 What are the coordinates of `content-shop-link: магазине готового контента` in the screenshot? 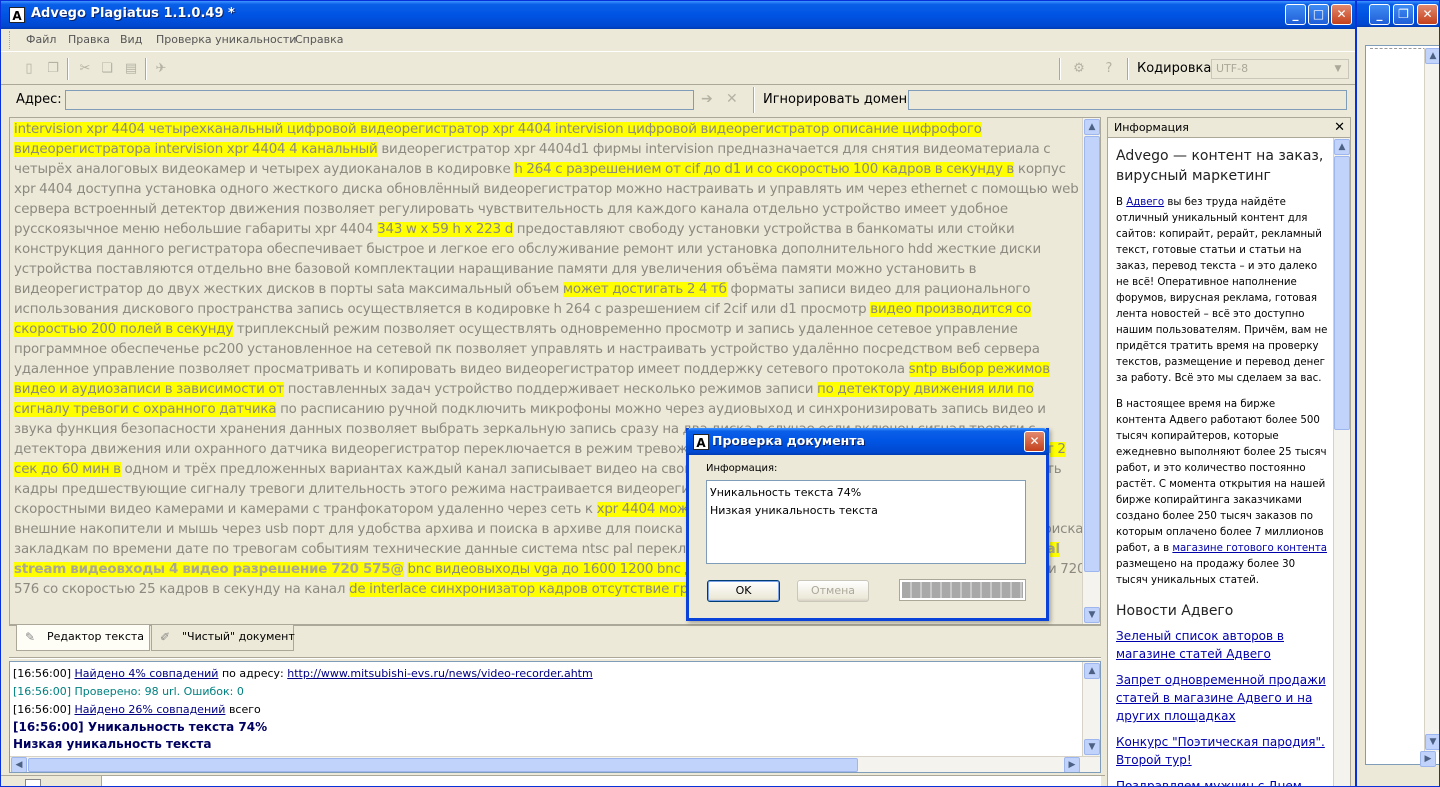 It's located at (1249, 548).